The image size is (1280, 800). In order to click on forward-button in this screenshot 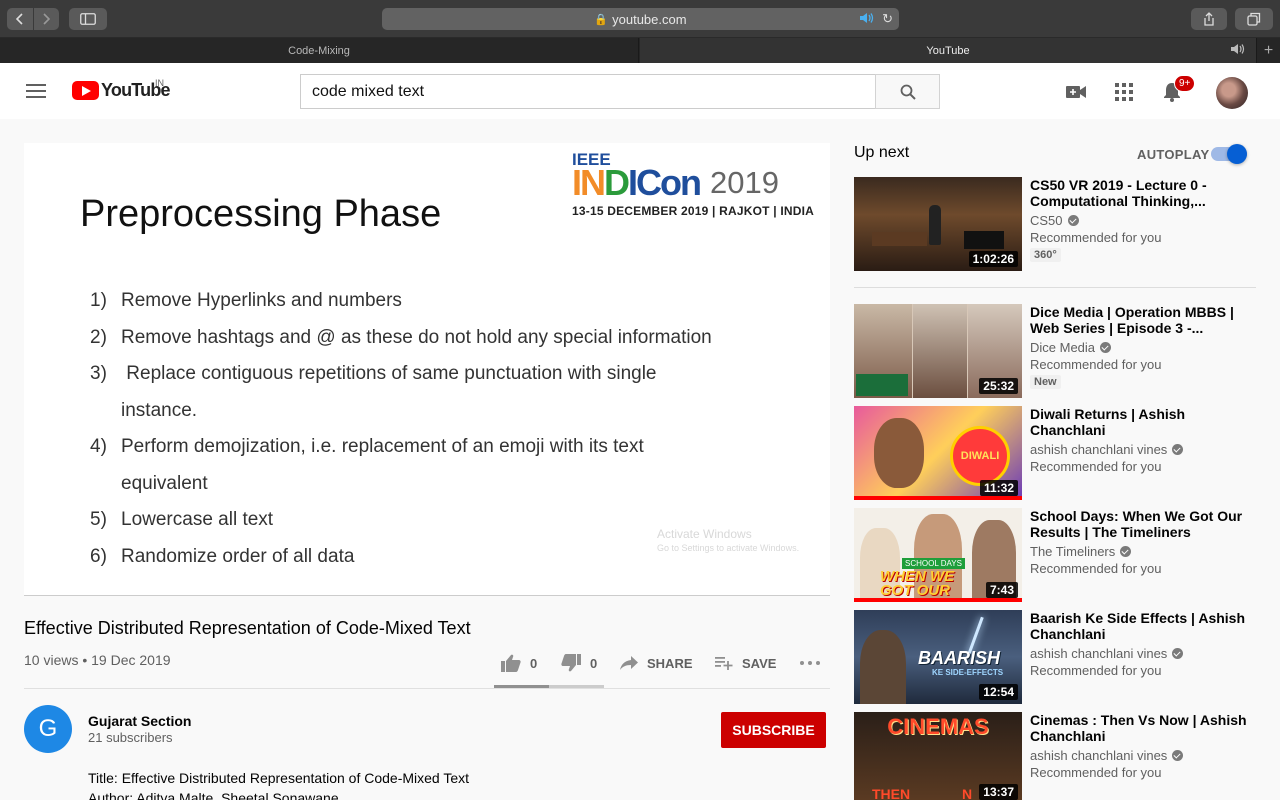, I will do `click(47, 19)`.